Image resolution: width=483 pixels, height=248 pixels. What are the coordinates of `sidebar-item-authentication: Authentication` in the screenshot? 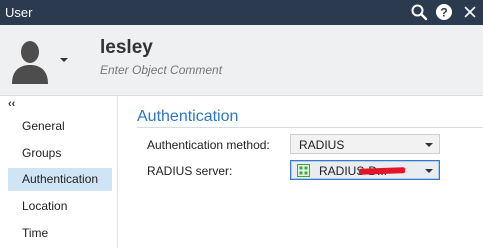 It's located at (60, 179).